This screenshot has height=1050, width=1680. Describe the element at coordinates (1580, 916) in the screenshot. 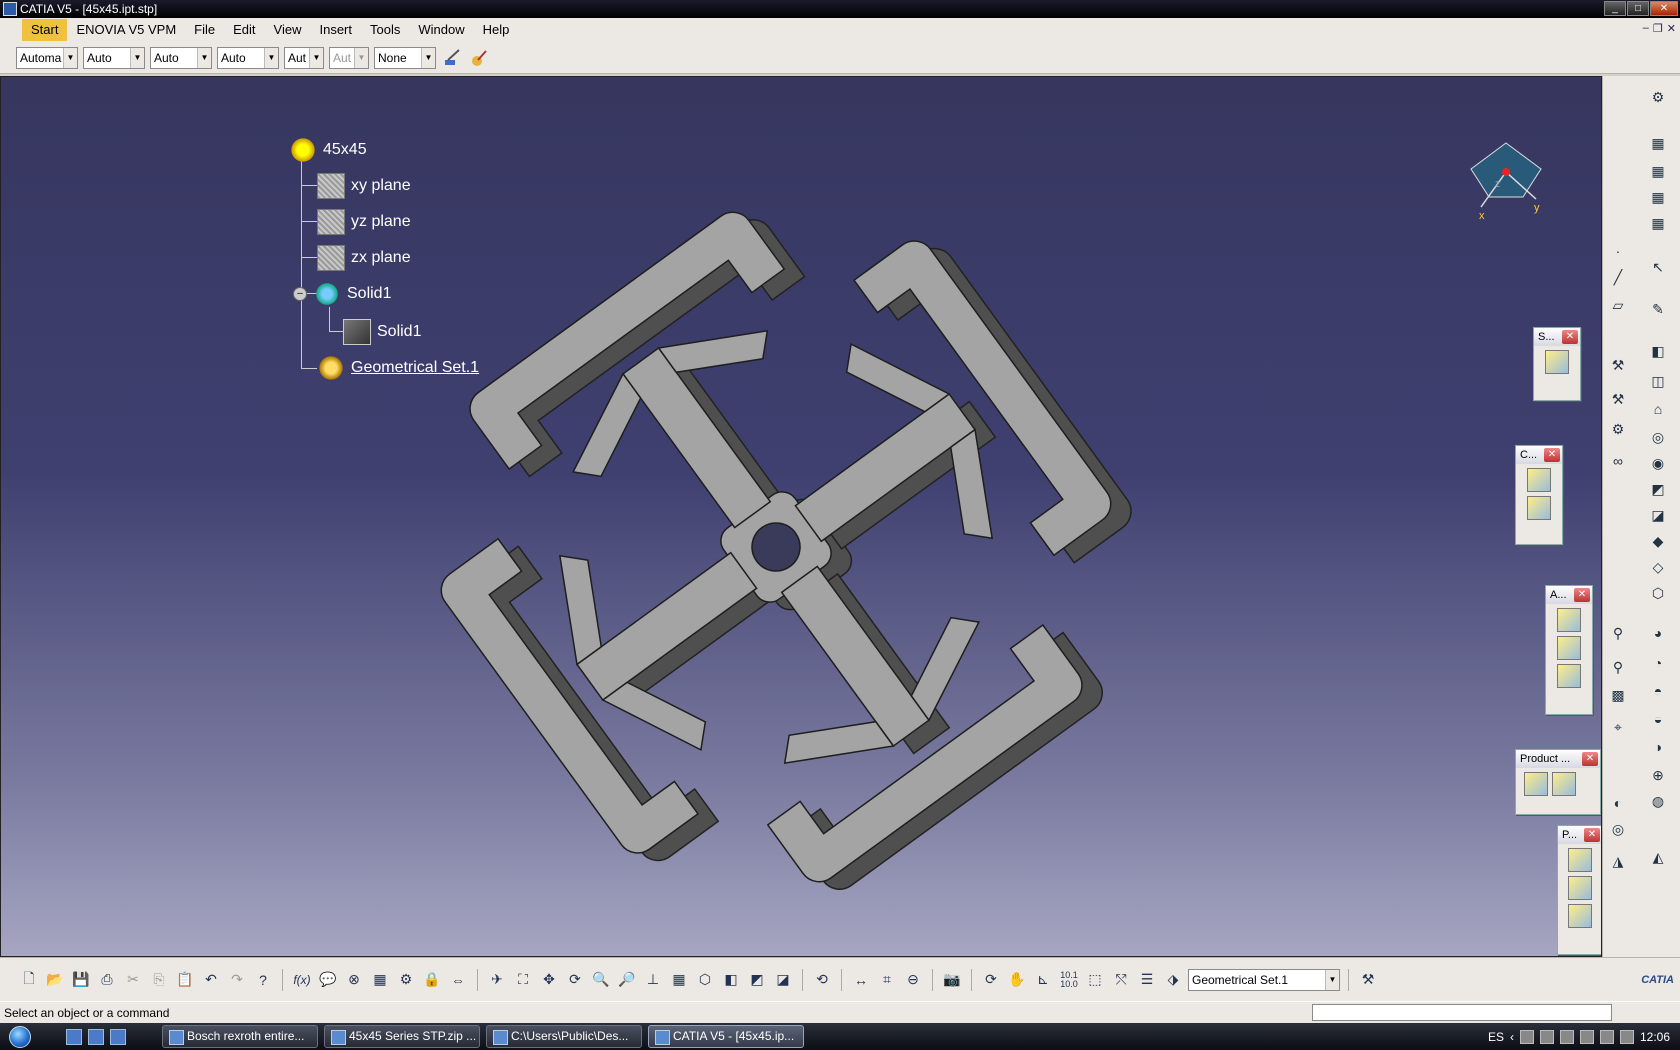

I see `part-design-3-icon` at that location.